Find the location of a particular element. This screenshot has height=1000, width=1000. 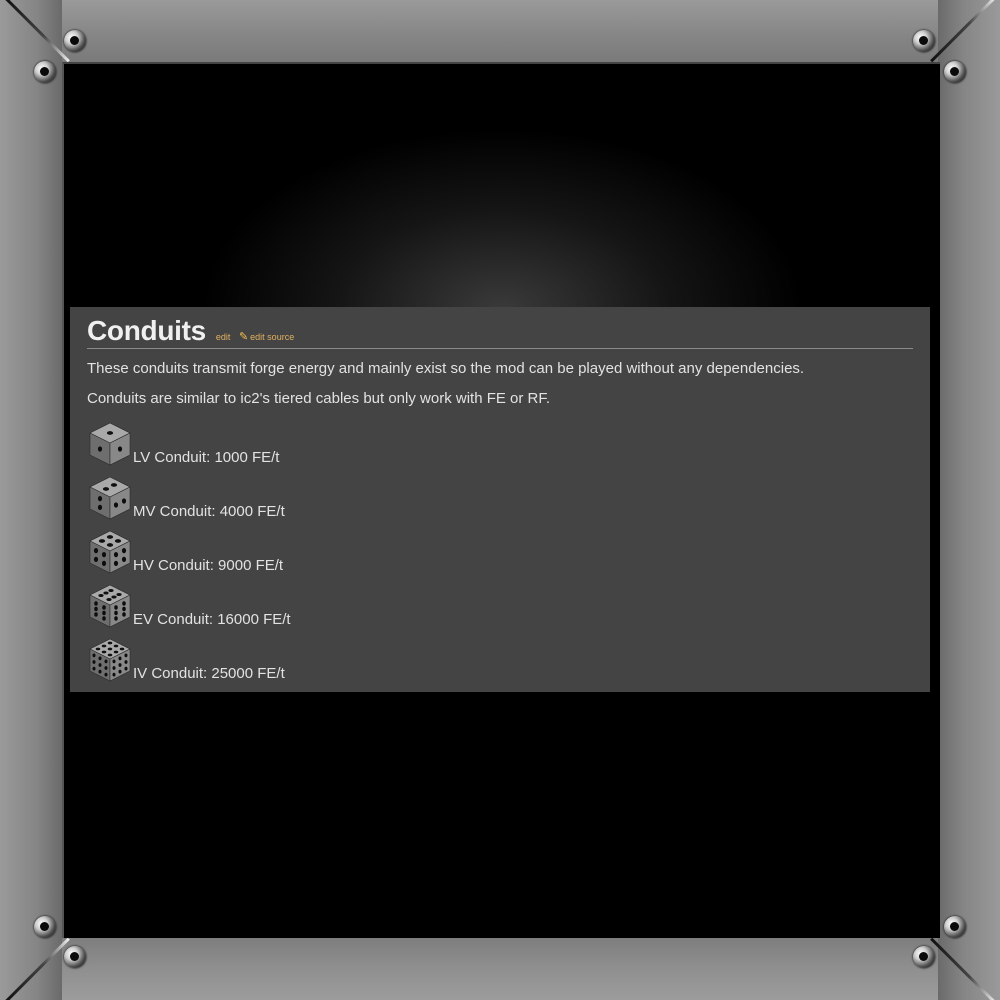

conduit-label: LV Conduit: 1000 FE/t is located at coordinates (206, 457).